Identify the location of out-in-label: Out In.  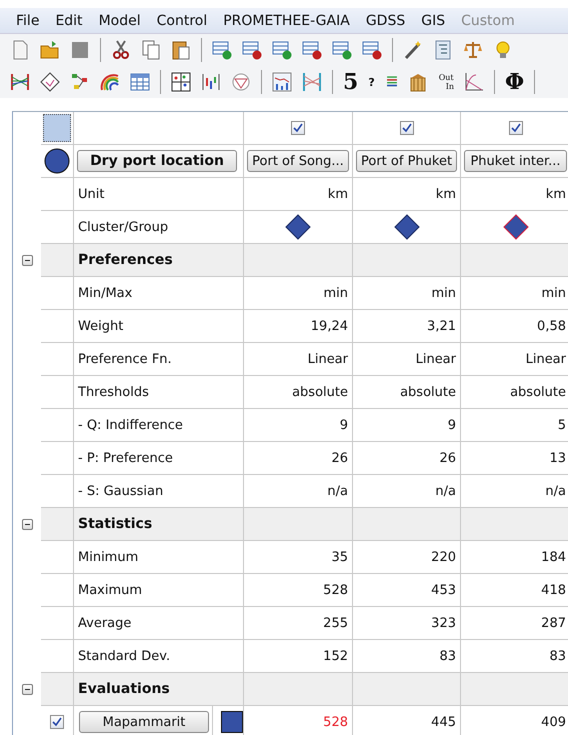
(446, 82).